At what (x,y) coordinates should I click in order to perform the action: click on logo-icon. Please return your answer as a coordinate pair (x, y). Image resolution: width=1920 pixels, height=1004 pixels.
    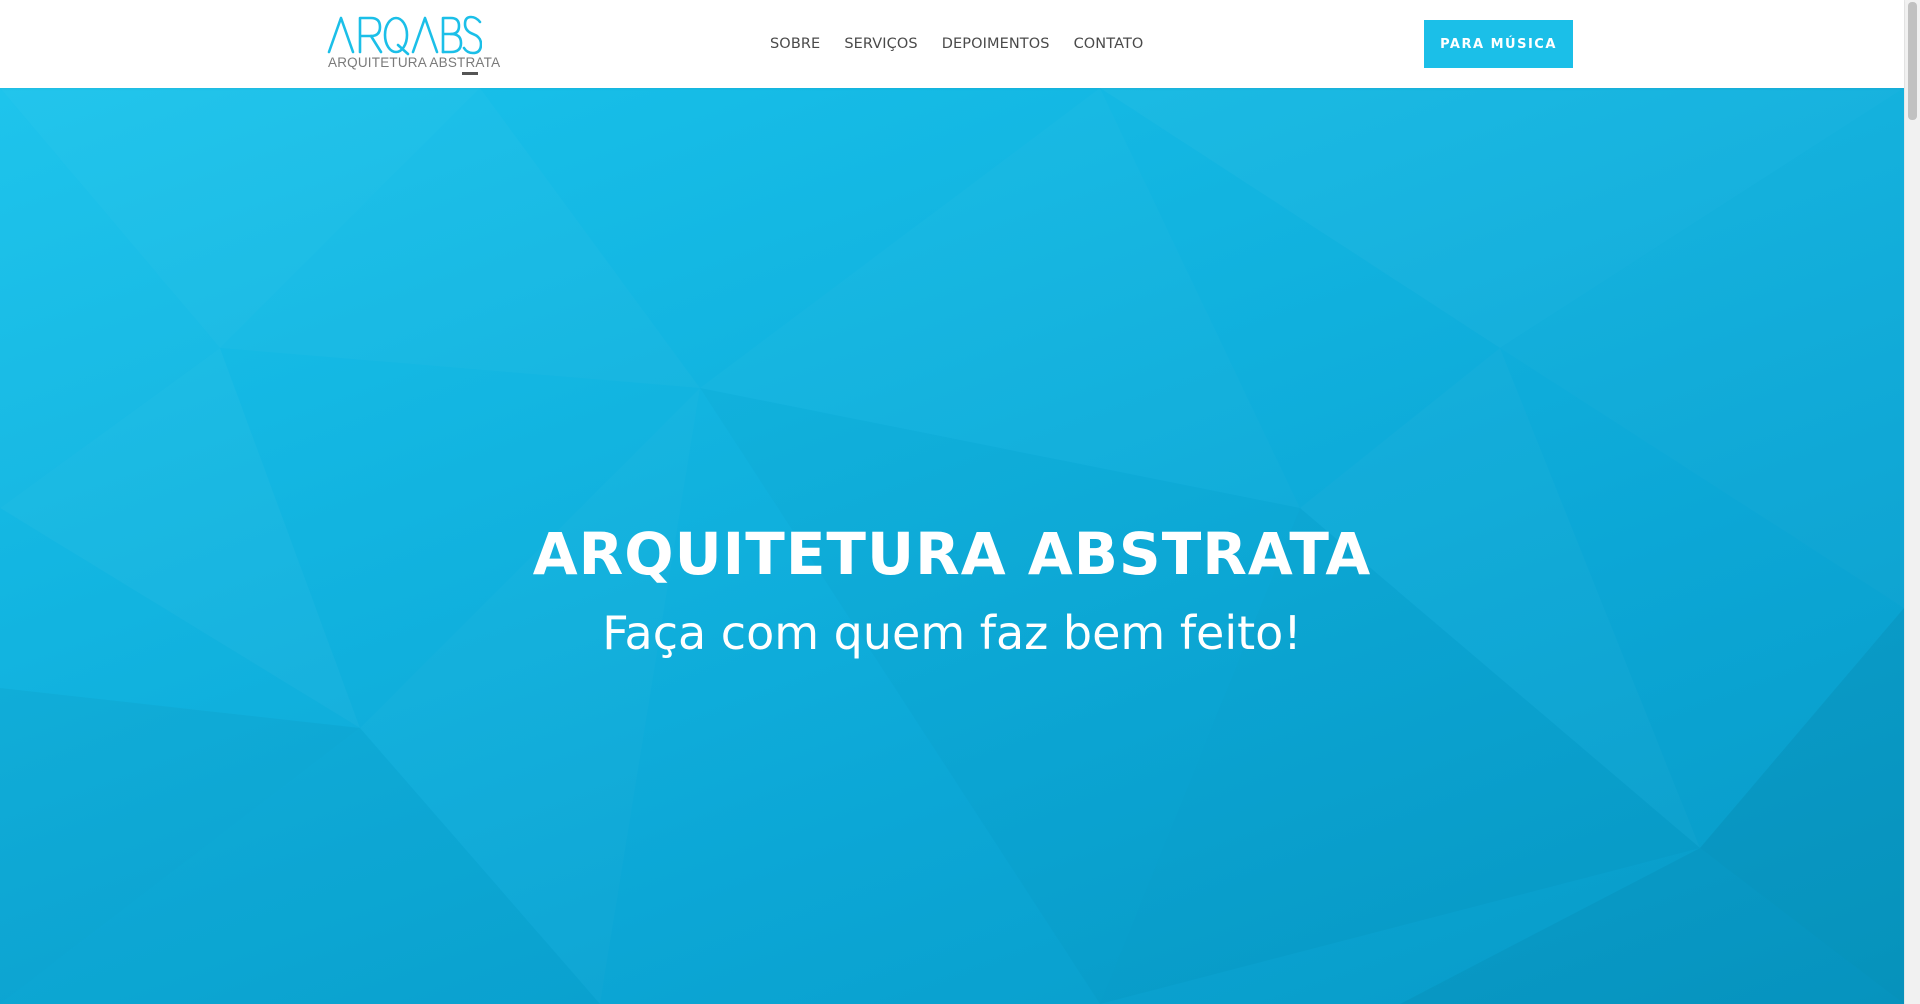
    Looking at the image, I should click on (404, 35).